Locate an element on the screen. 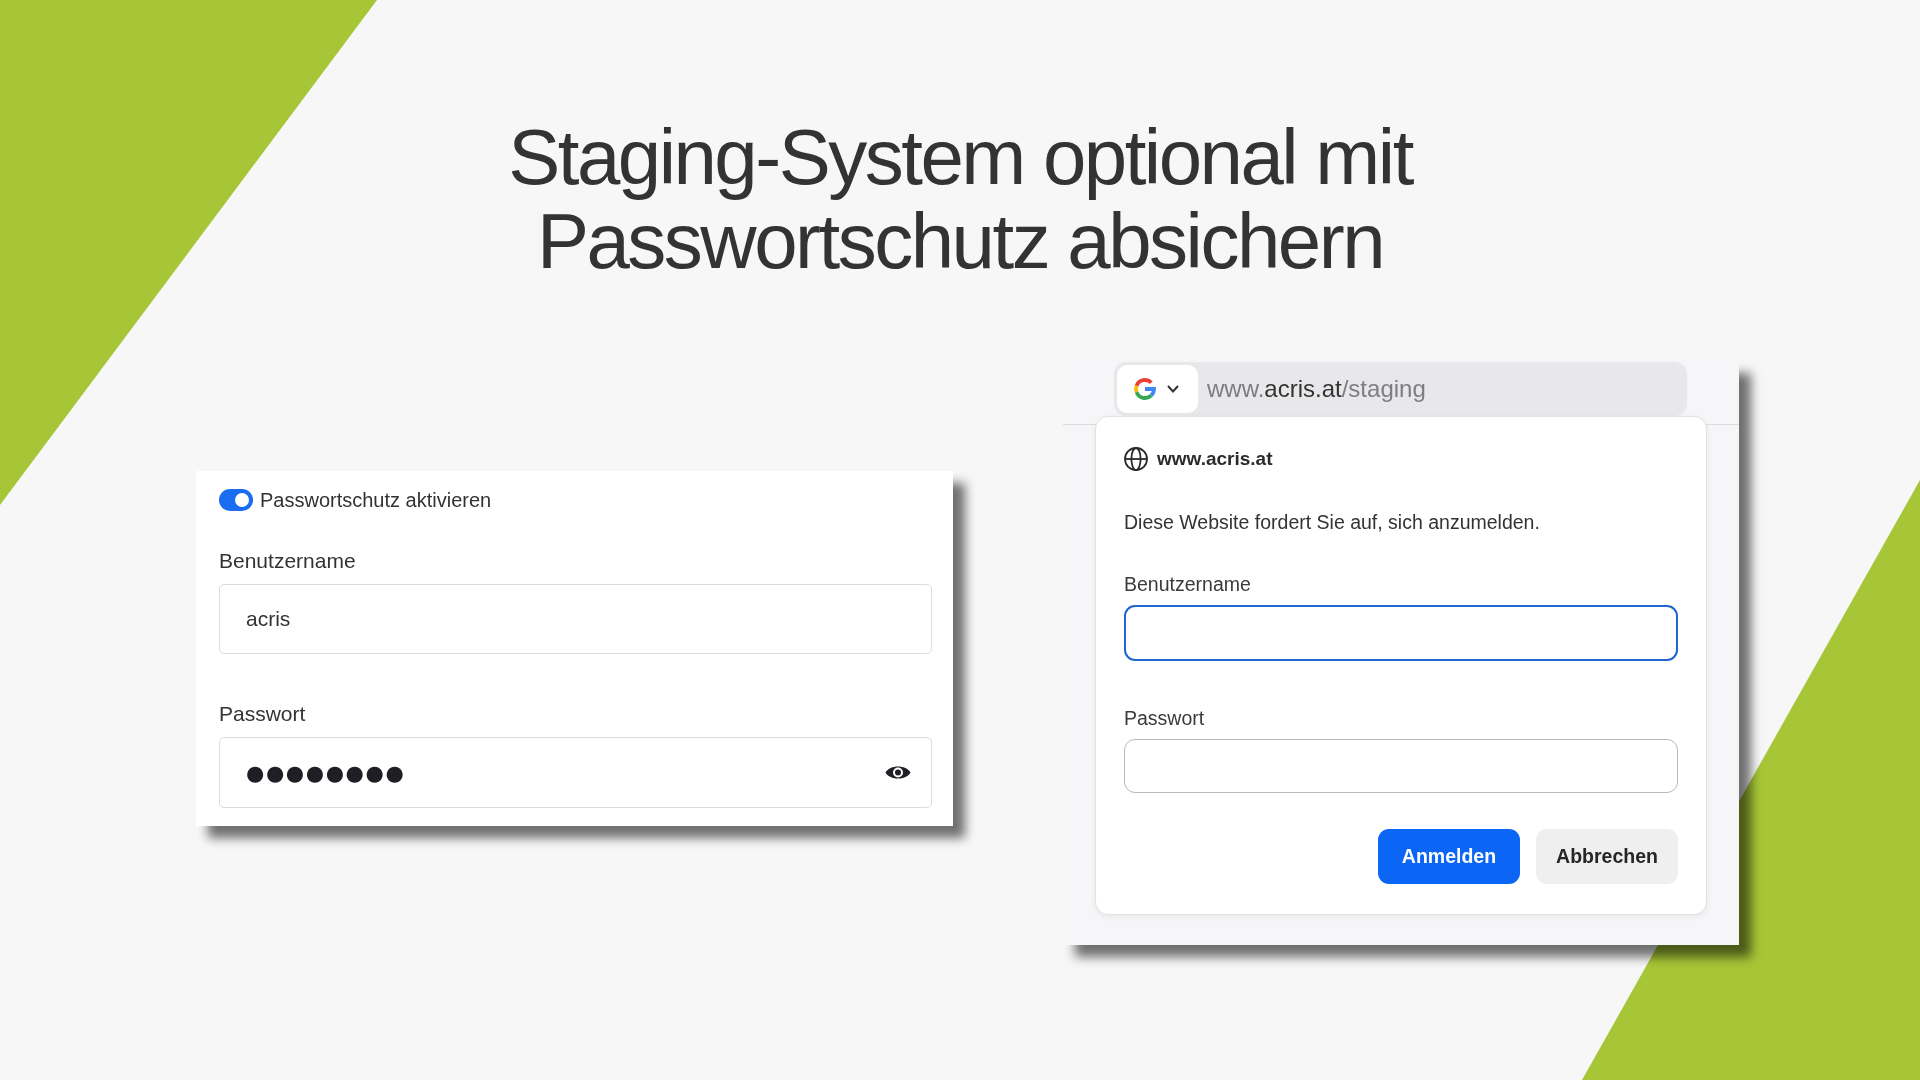  address-bar: www.acris.at/staging is located at coordinates (1400, 389).